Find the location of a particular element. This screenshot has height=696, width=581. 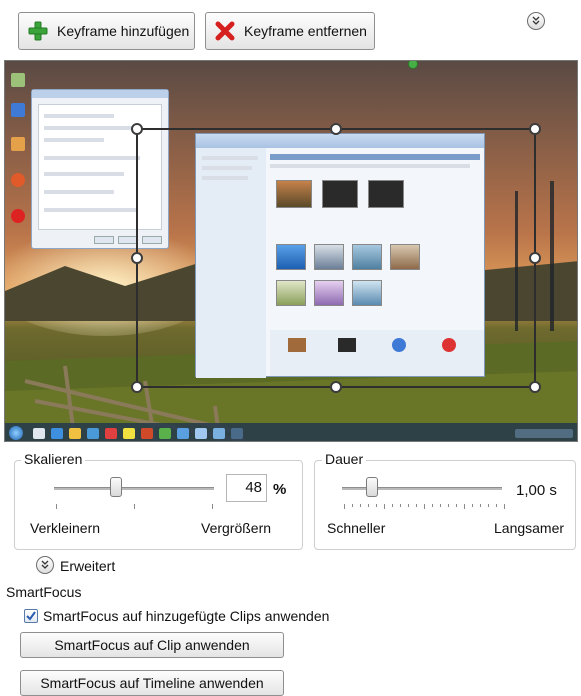

scale-value-input: 48 is located at coordinates (246, 488).